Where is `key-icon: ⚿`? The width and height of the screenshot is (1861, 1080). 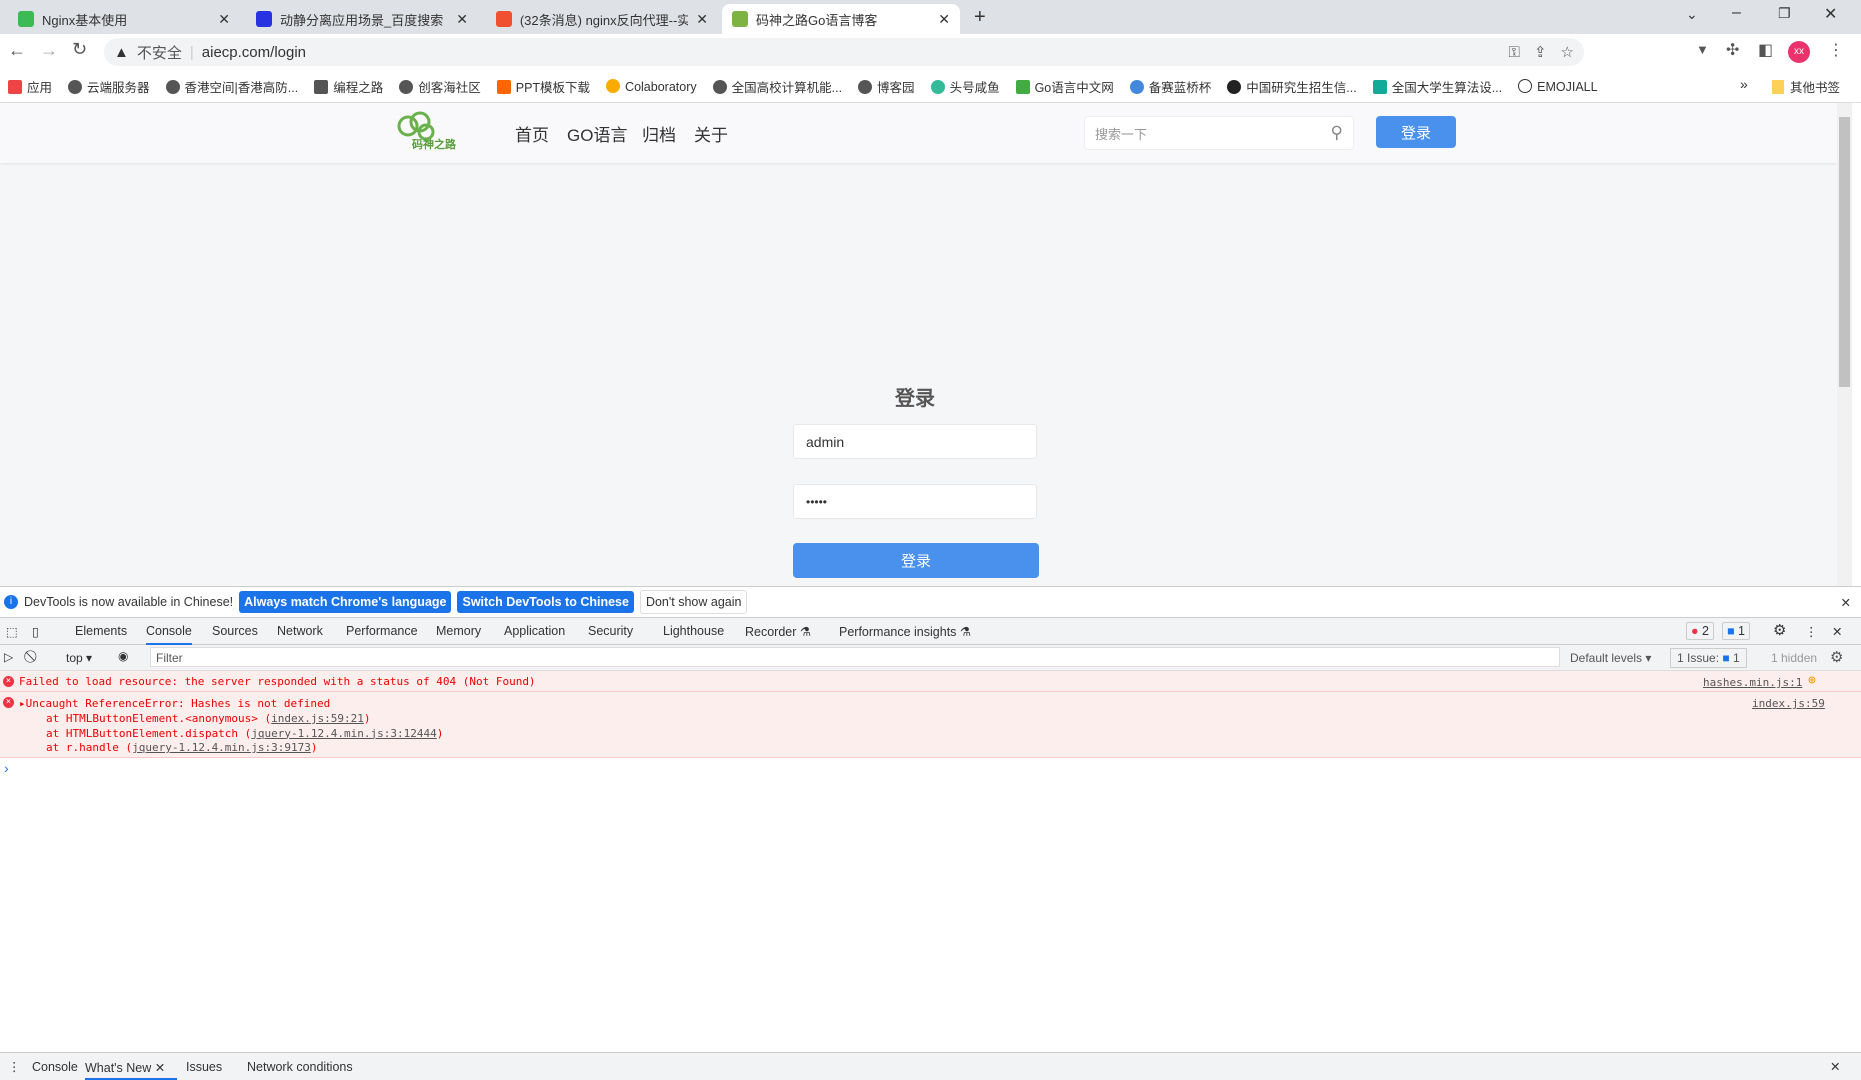
key-icon: ⚿ is located at coordinates (1514, 52).